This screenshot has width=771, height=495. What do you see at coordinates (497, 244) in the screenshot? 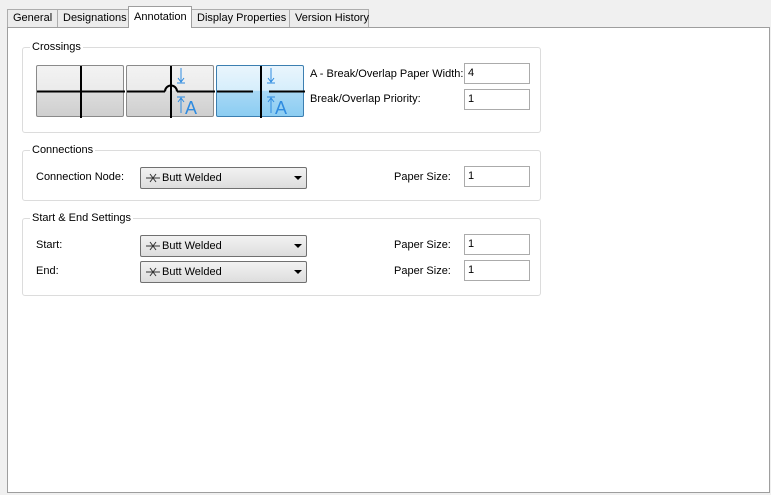
I see `start-paper-size-field: 1` at bounding box center [497, 244].